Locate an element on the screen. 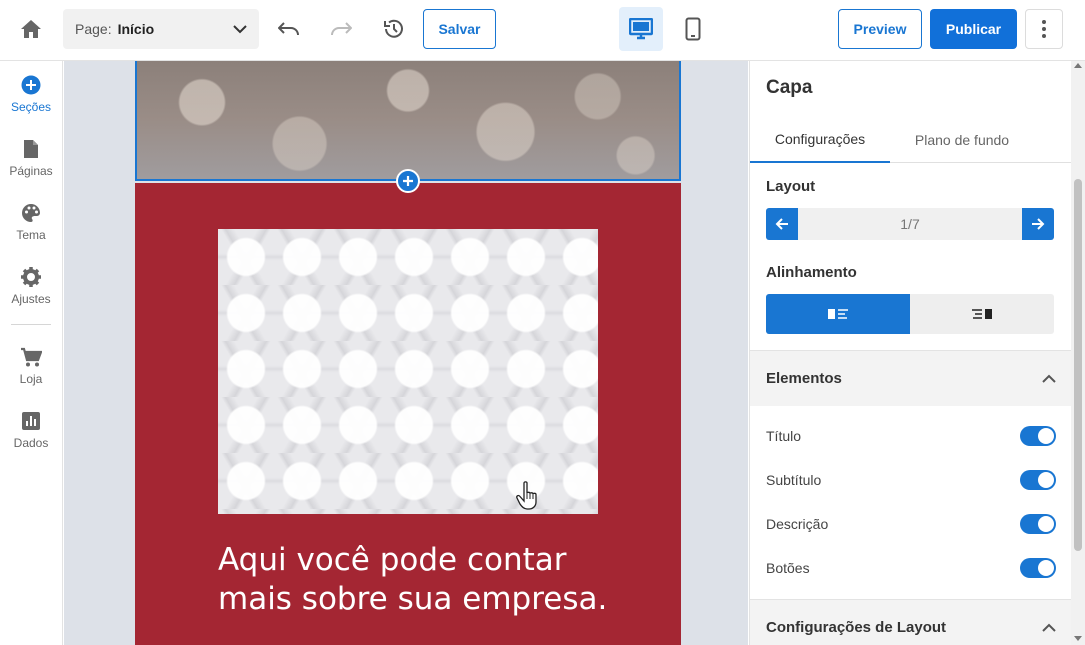 This screenshot has height=645, width=1085. layout-next-button is located at coordinates (1038, 224).